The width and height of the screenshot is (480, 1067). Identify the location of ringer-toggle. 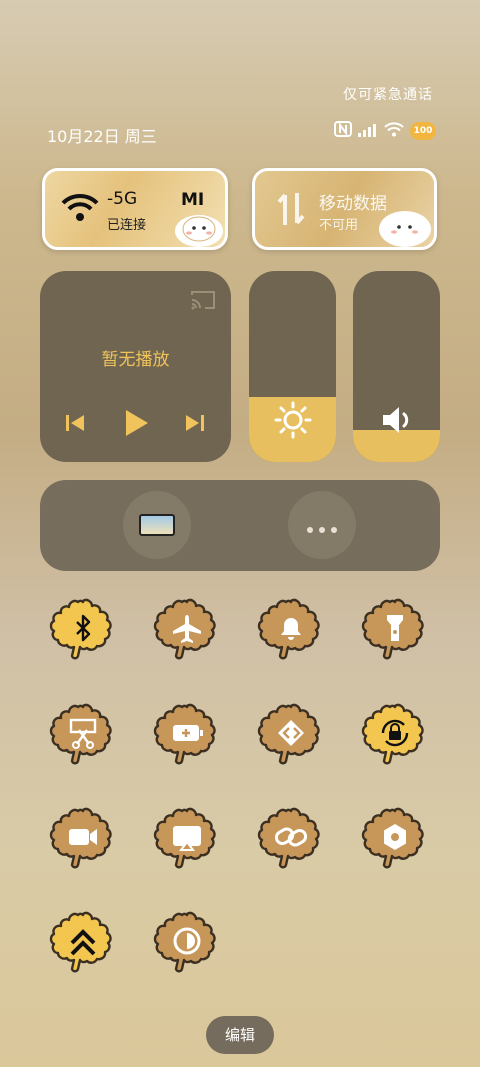
(291, 630).